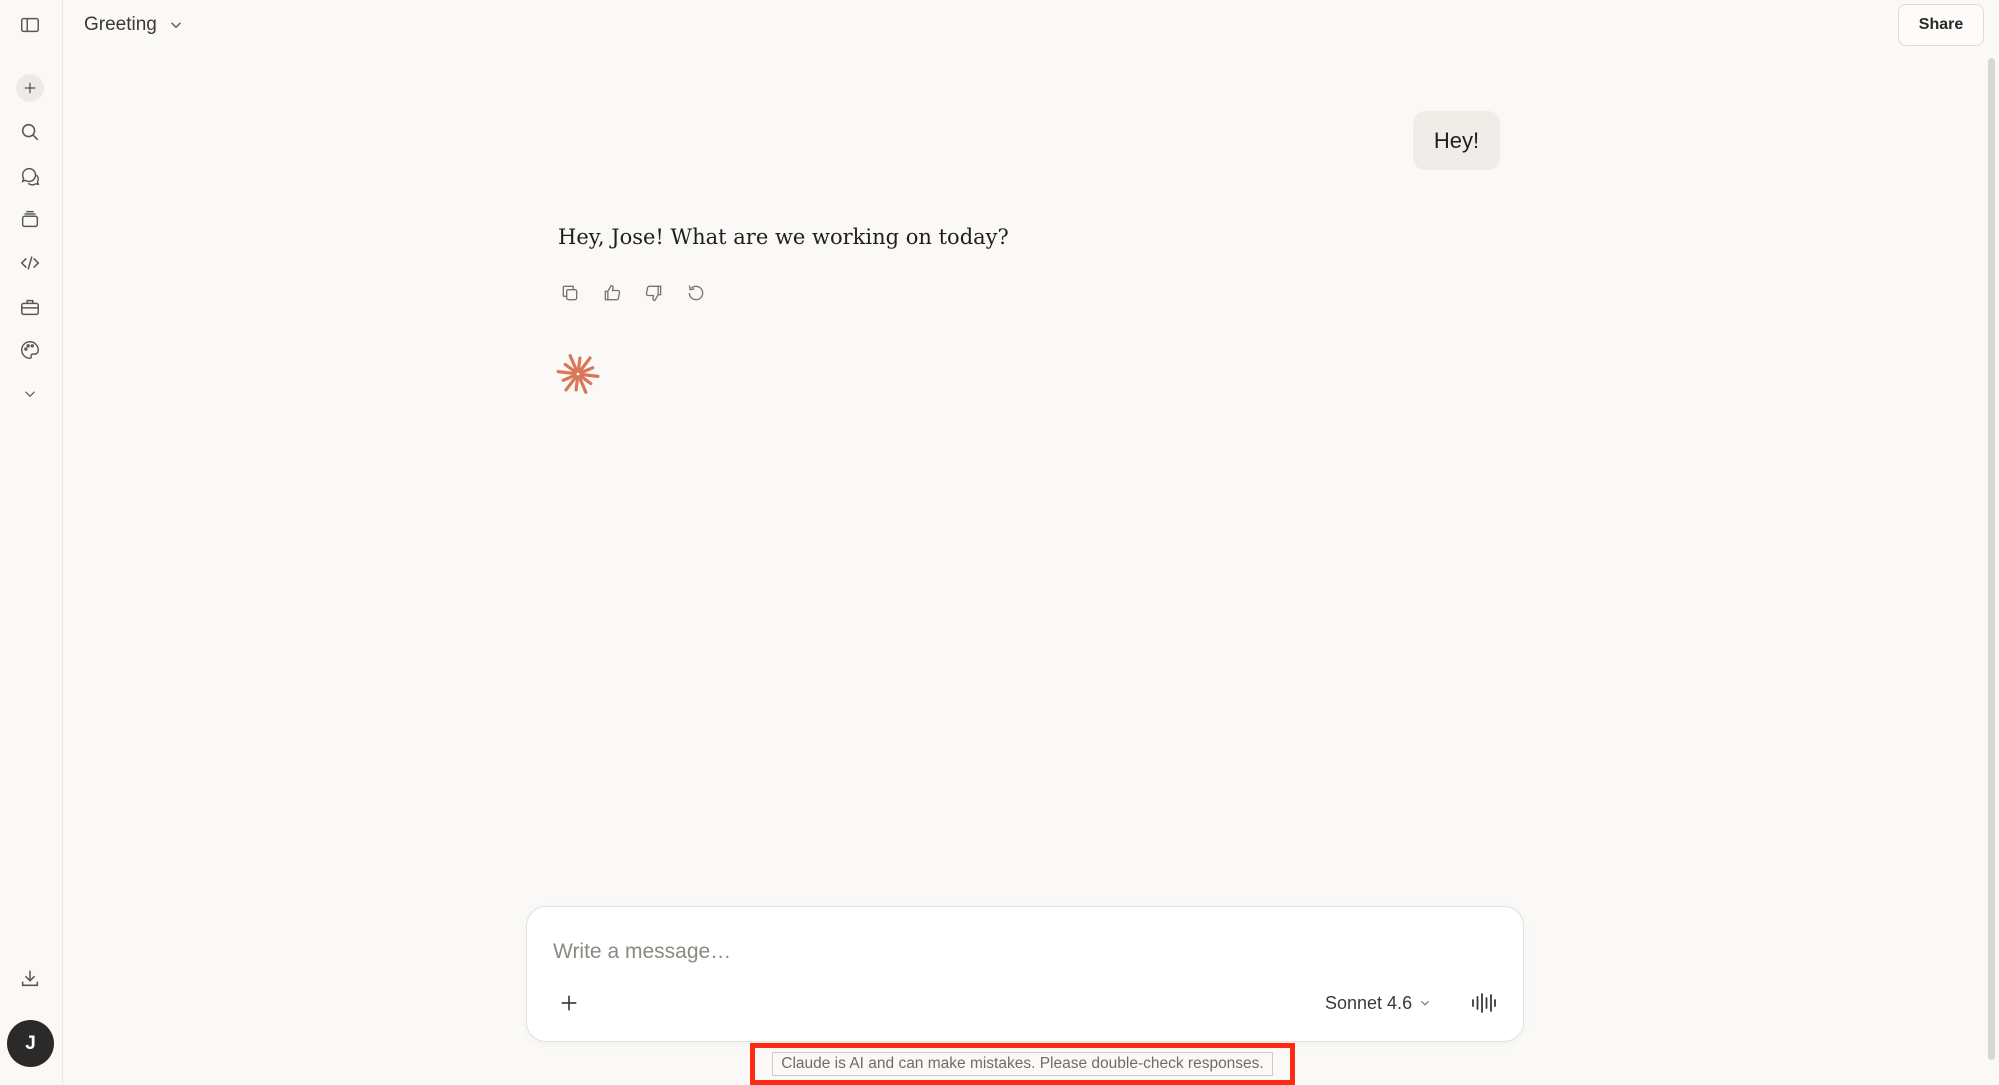 This screenshot has height=1085, width=1999. I want to click on conversation-title-dropdown: Greeting, so click(134, 25).